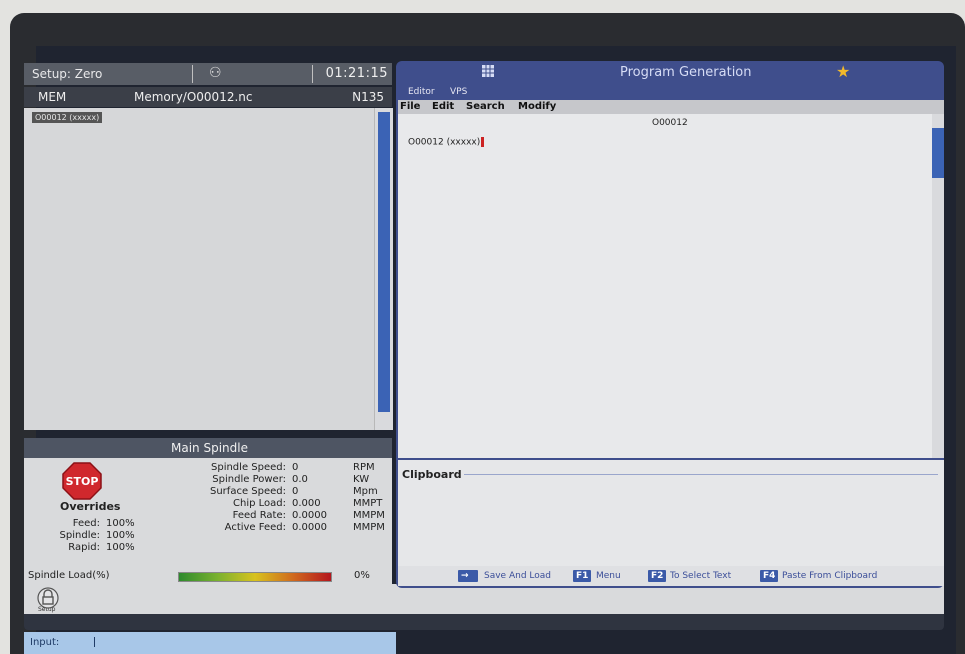 The width and height of the screenshot is (965, 654). Describe the element at coordinates (410, 106) in the screenshot. I see `menu-file: File` at that location.